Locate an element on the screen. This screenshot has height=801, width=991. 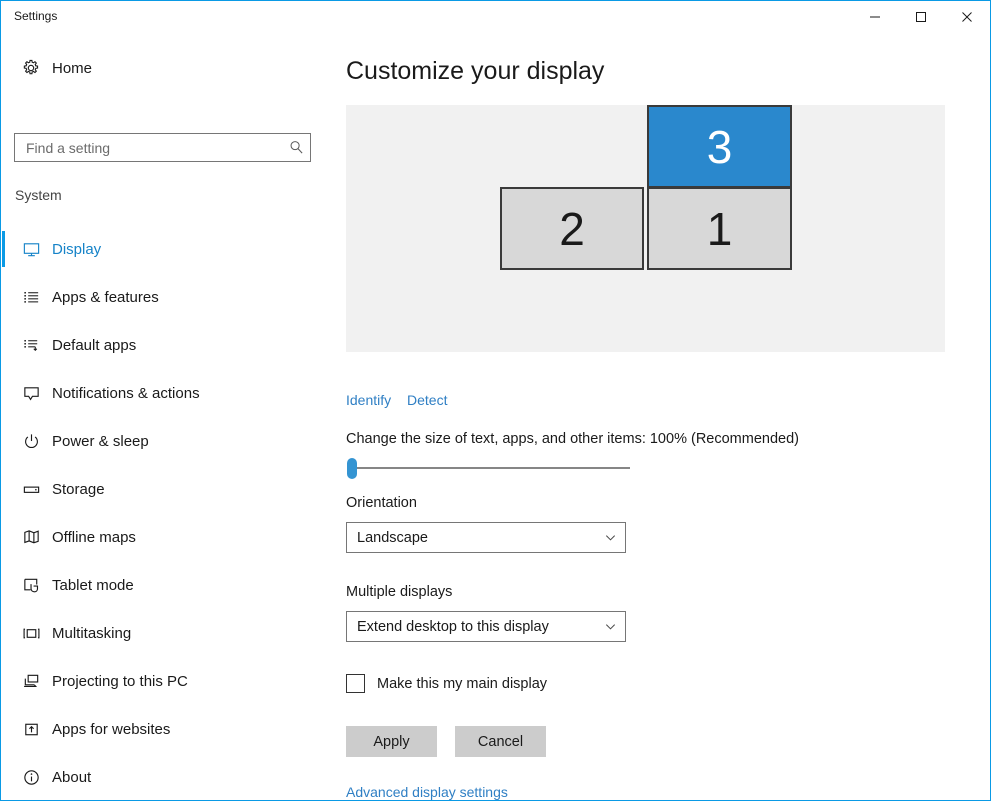
monitor-number: 3 is located at coordinates (719, 146).